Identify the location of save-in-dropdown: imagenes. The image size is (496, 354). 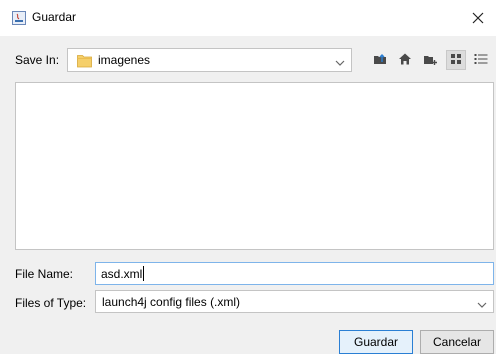
(209, 60).